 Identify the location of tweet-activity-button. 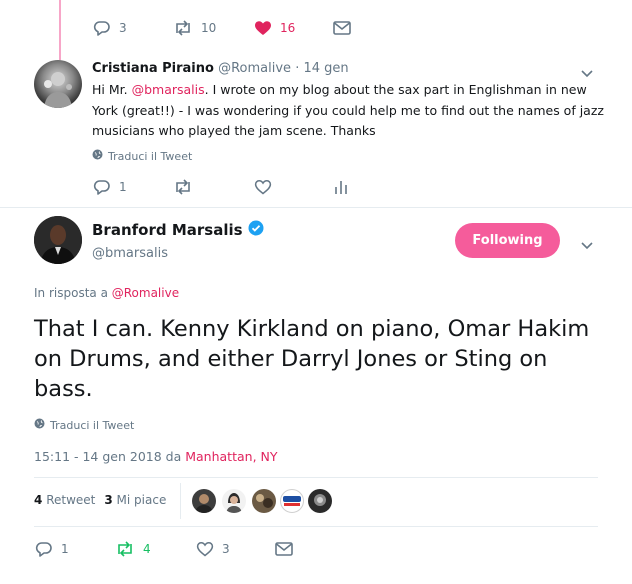
(341, 187).